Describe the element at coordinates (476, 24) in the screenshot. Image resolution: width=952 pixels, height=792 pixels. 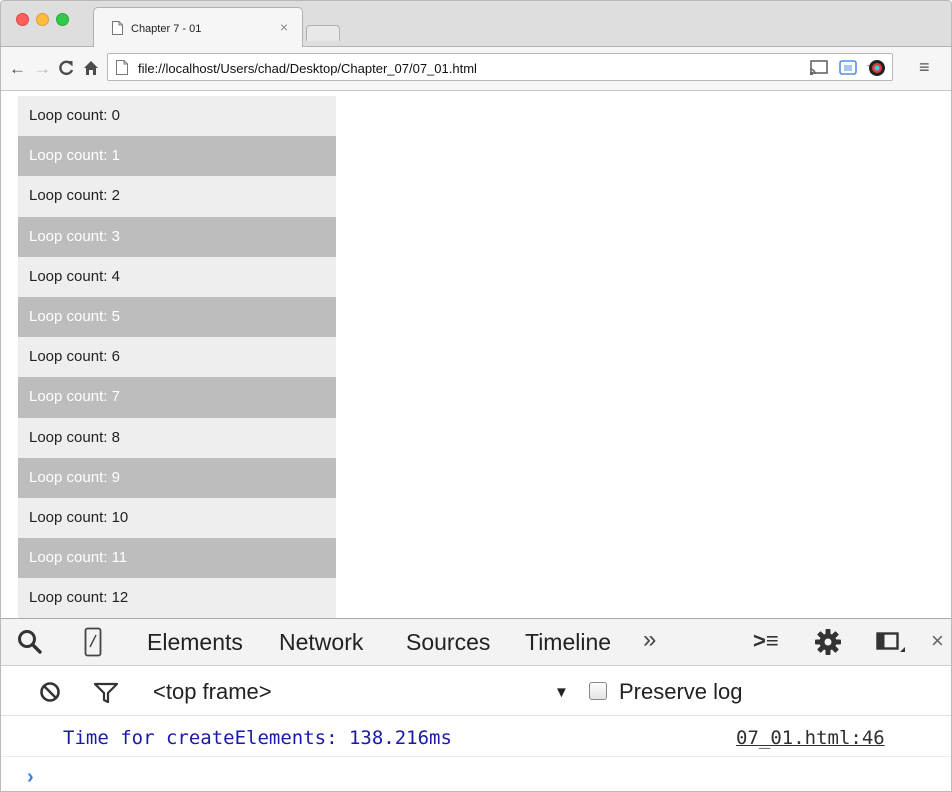
I see `tab-strip: Chapter 7 - 01 ×` at that location.